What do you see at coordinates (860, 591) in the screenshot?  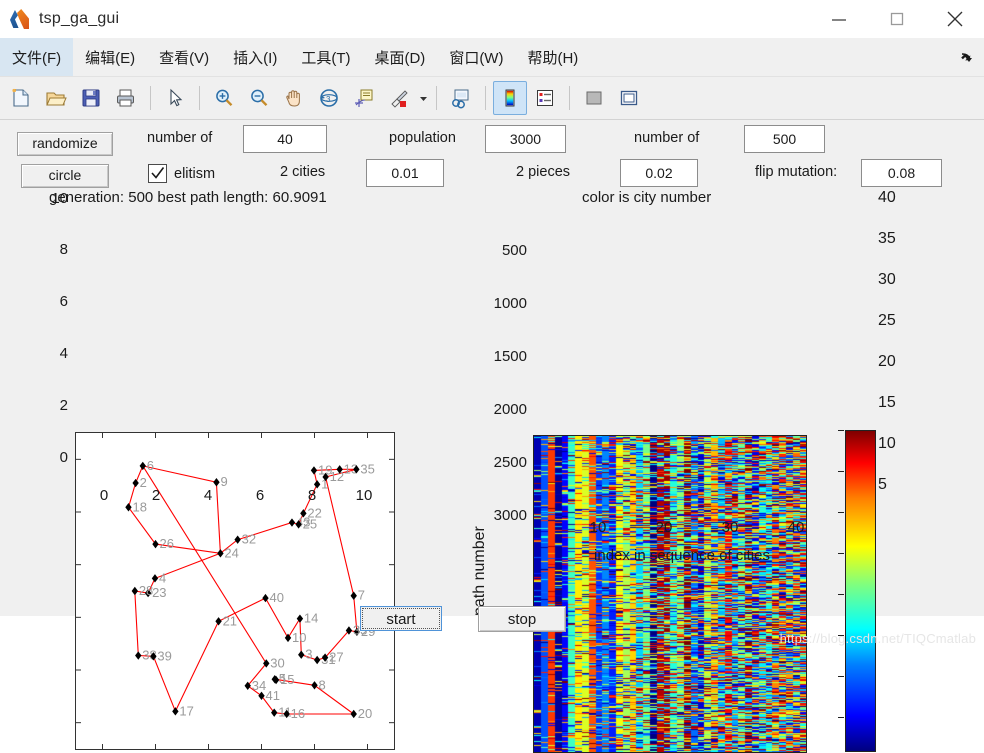 I see `colorbar` at bounding box center [860, 591].